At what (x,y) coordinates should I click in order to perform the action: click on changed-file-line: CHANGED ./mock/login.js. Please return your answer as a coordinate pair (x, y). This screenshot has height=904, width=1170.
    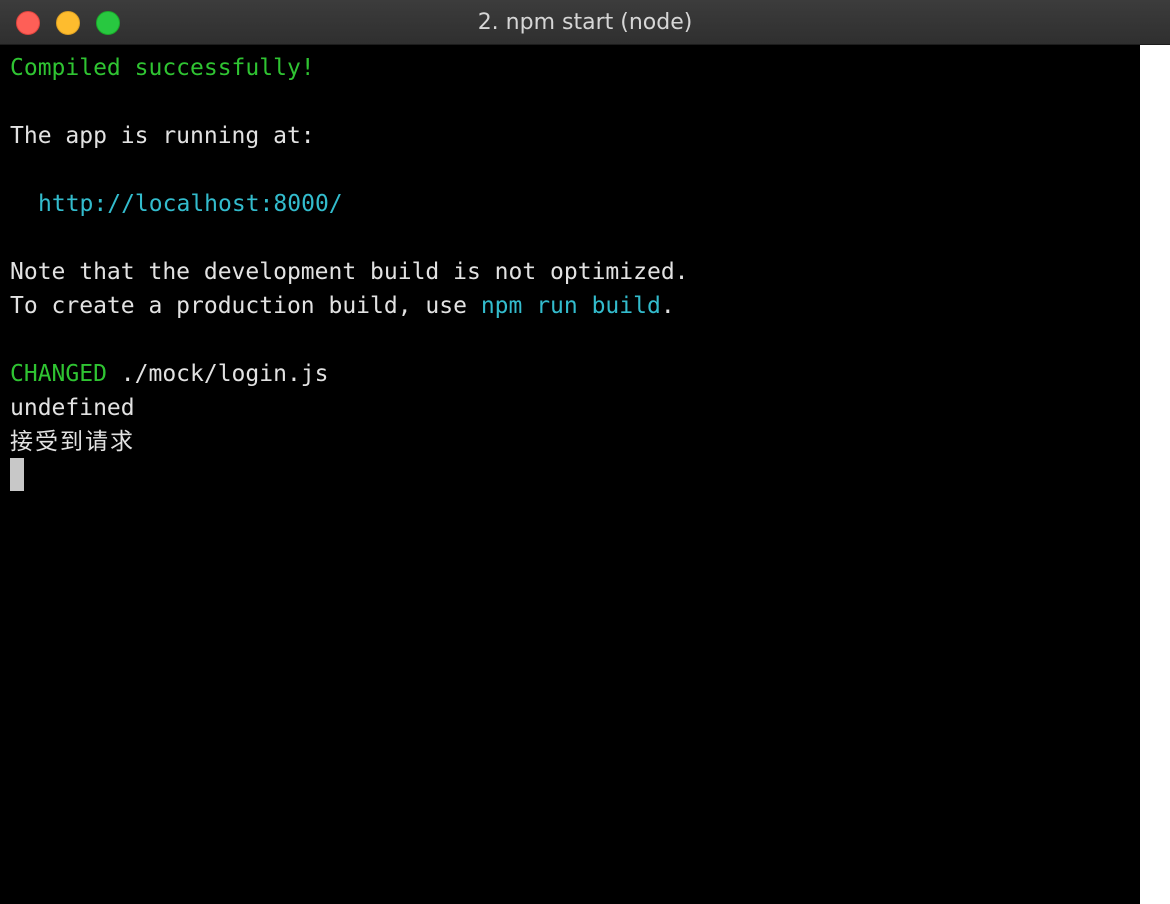
    Looking at the image, I should click on (169, 374).